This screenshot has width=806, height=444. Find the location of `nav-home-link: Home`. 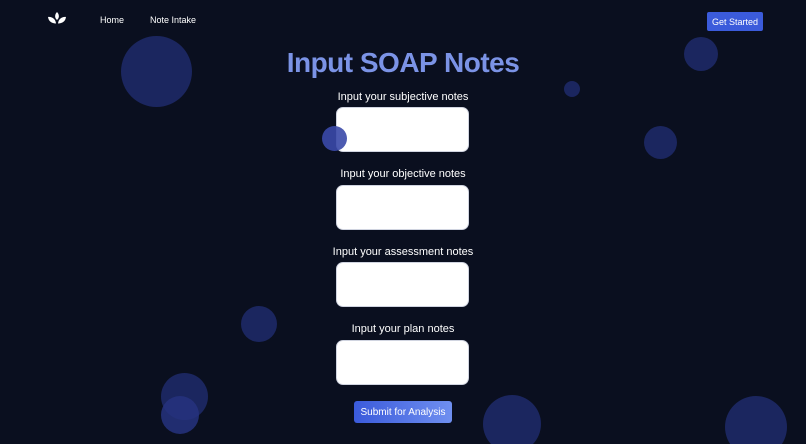

nav-home-link: Home is located at coordinates (112, 20).